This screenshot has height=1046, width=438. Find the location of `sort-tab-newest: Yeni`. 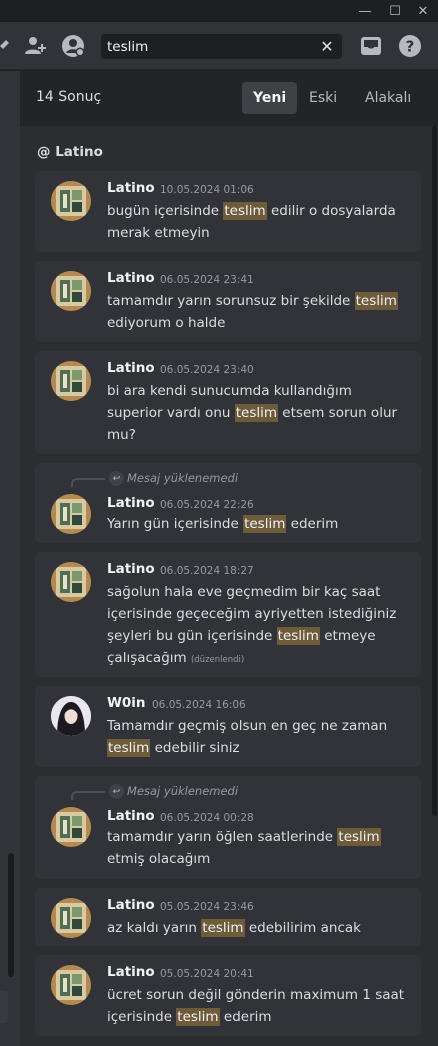

sort-tab-newest: Yeni is located at coordinates (270, 98).